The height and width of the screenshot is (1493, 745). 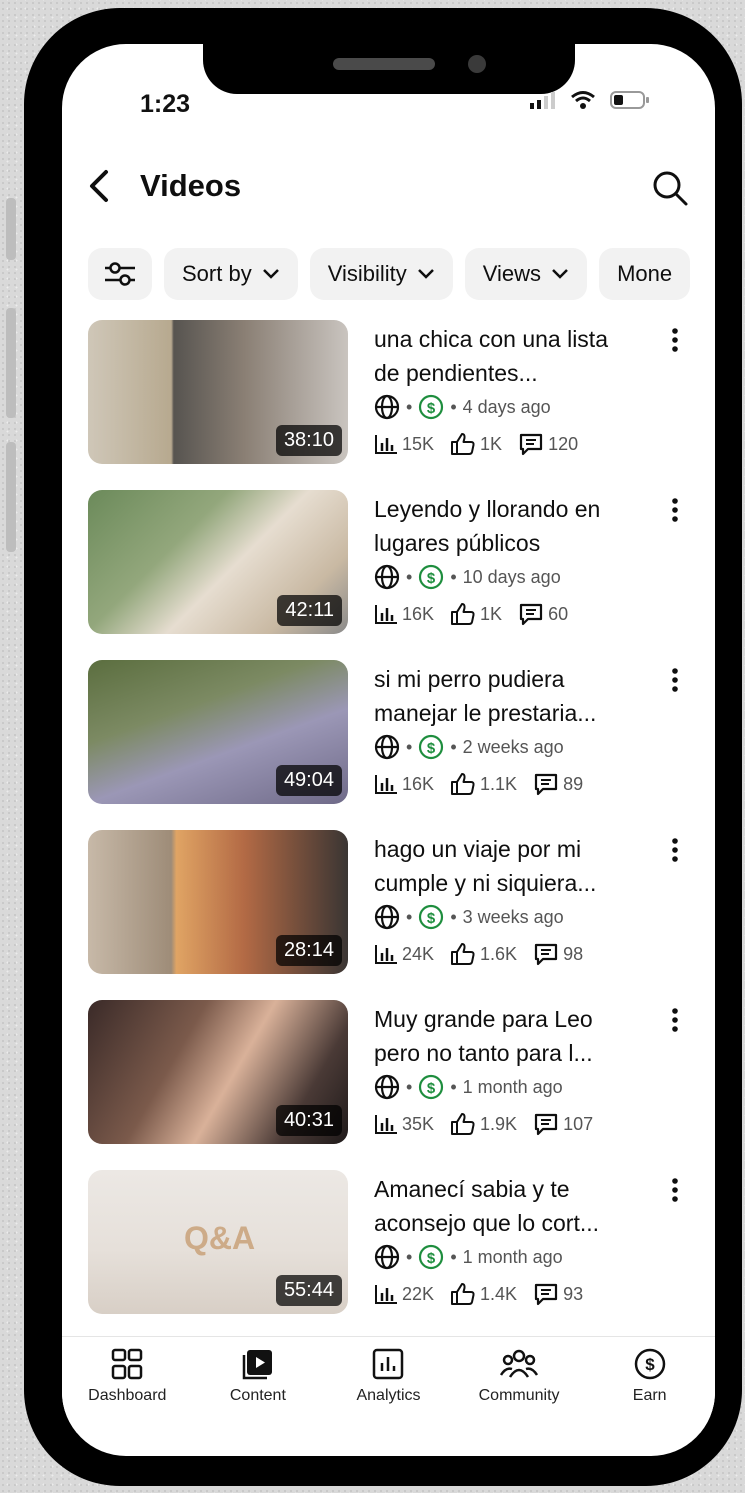 I want to click on video-thumbnail: 42:11, so click(x=218, y=562).